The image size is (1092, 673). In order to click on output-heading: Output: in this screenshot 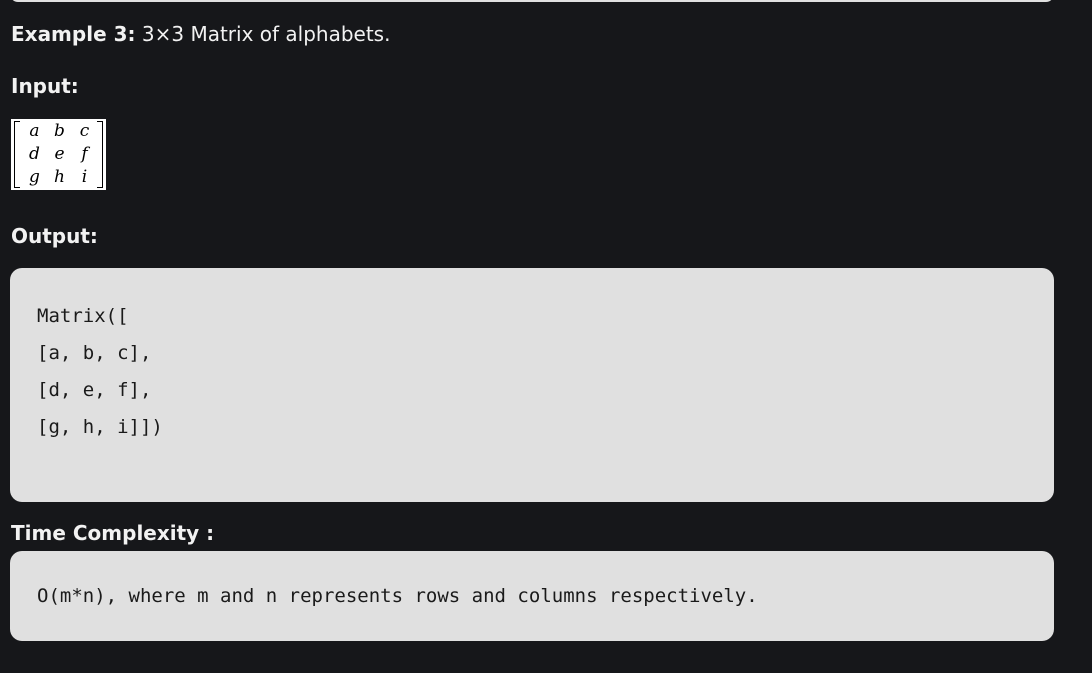, I will do `click(54, 236)`.